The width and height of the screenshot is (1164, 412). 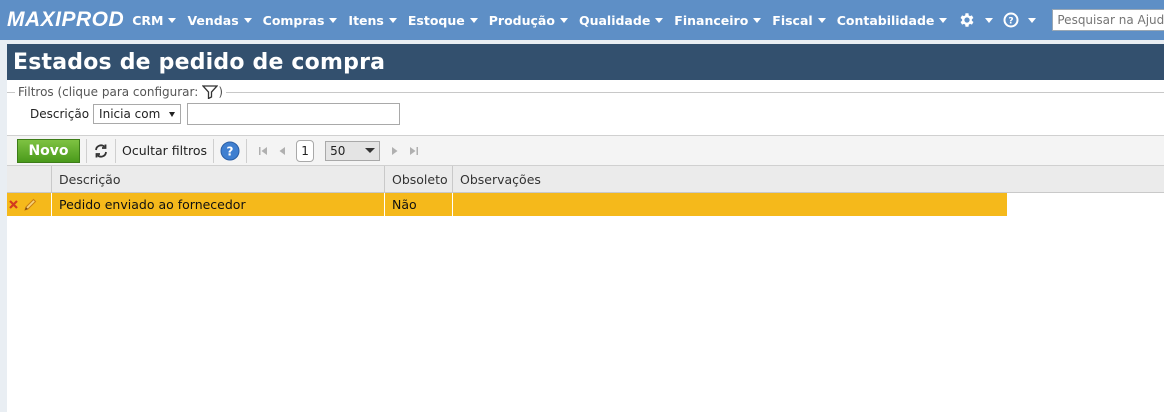 I want to click on filter-row: Descrição Inicia com, so click(x=215, y=114).